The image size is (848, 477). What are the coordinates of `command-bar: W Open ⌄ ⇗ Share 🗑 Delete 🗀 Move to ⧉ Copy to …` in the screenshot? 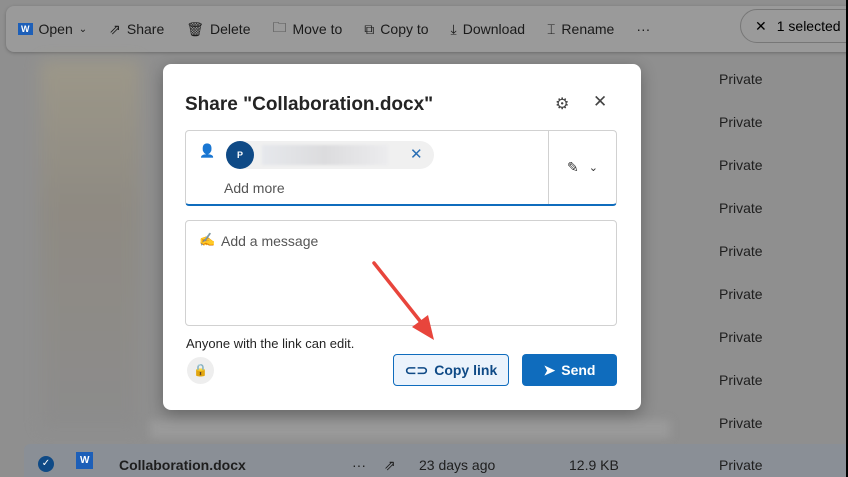 It's located at (426, 29).